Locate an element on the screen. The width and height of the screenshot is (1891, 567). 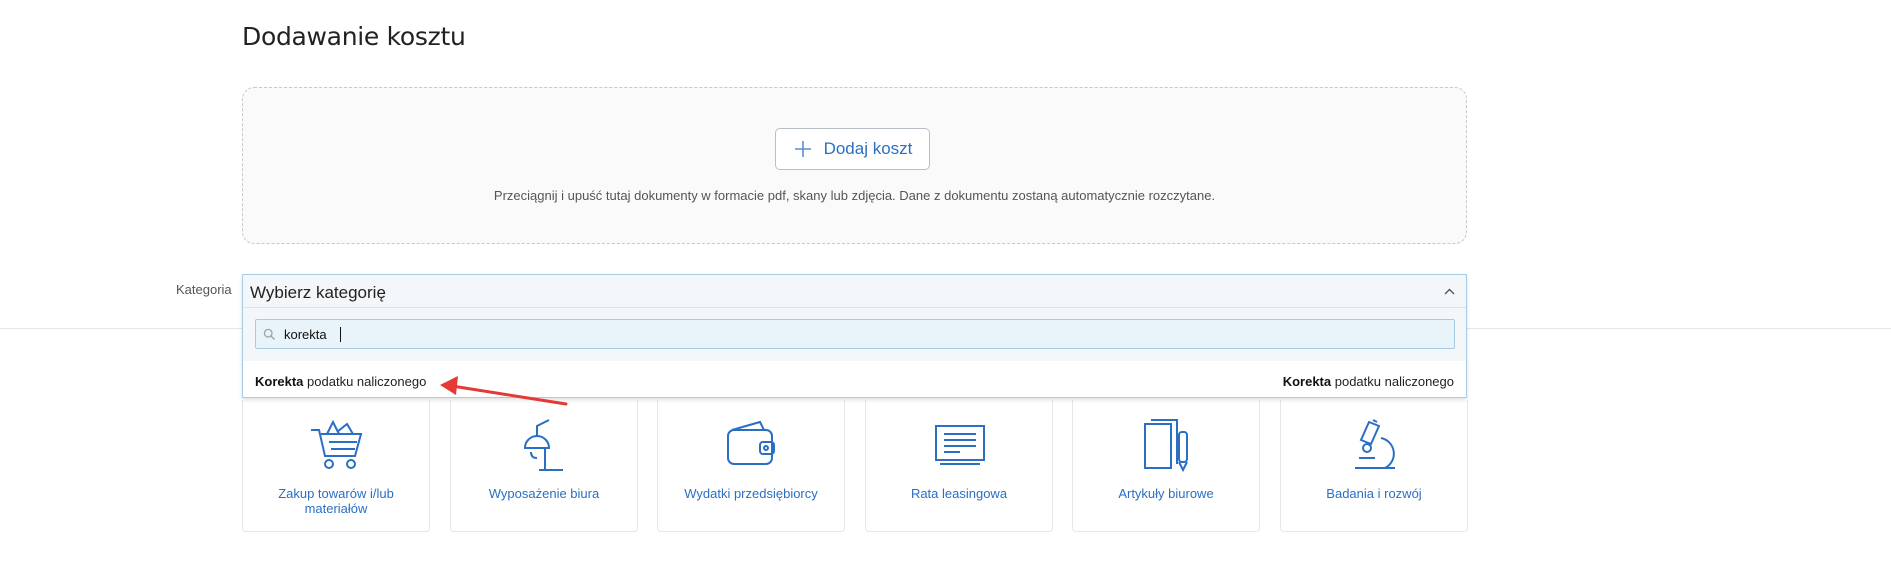
add-cost-button-label: Dodaj koszt is located at coordinates (868, 148).